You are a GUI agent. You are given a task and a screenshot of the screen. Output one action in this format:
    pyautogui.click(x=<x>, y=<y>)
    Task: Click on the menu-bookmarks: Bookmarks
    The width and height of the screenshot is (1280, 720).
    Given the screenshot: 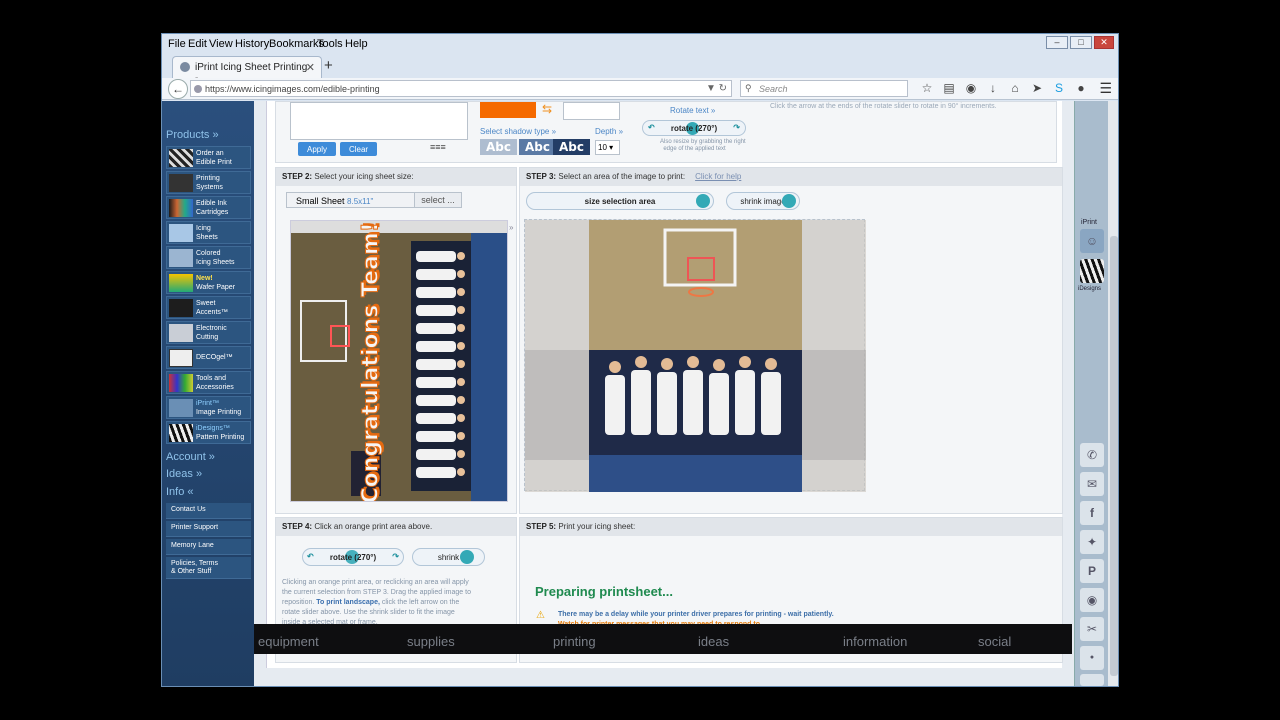 What is the action you would take?
    pyautogui.click(x=296, y=44)
    